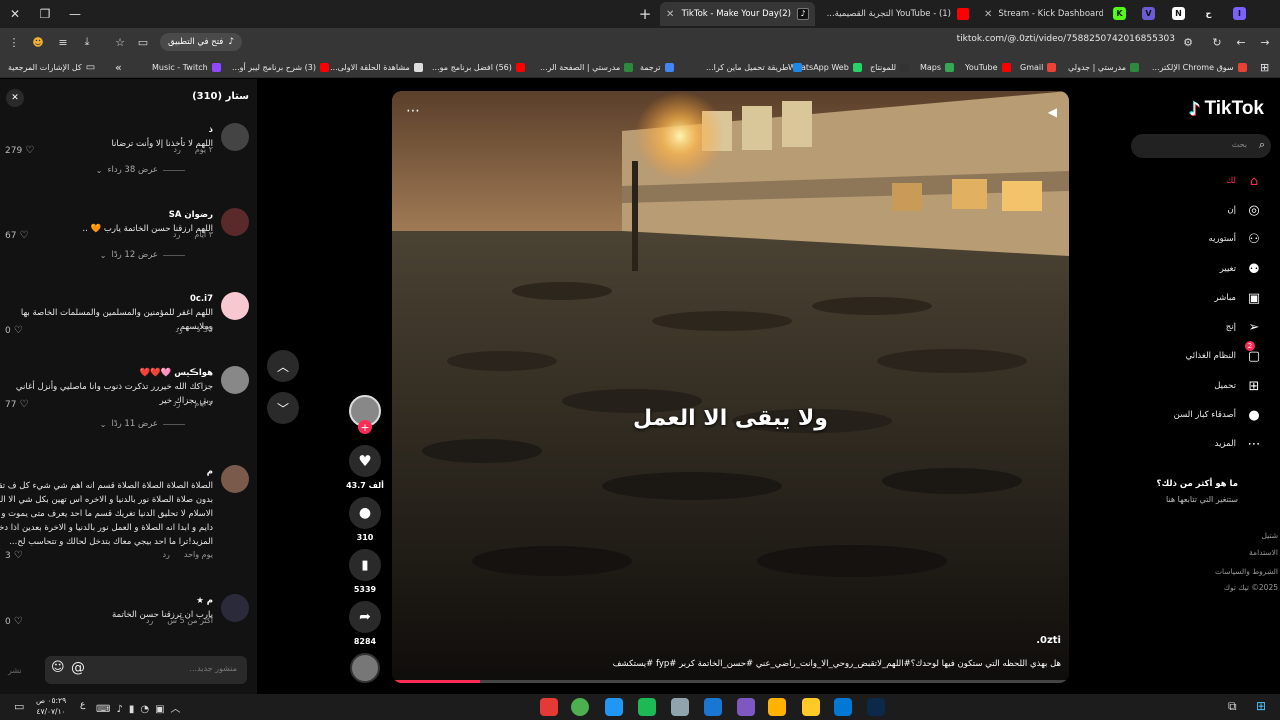  What do you see at coordinates (413, 111) in the screenshot?
I see `video-more-options-icon: ⋯` at bounding box center [413, 111].